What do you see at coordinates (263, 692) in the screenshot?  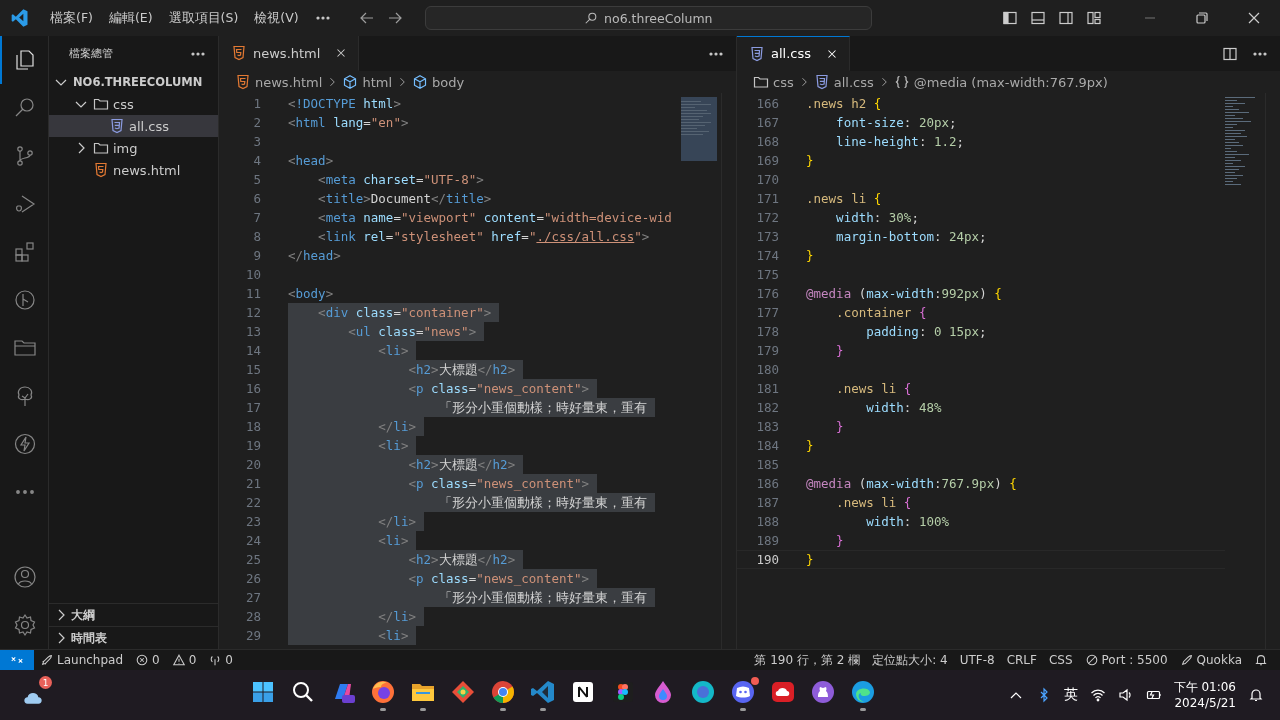 I see `start-icon` at bounding box center [263, 692].